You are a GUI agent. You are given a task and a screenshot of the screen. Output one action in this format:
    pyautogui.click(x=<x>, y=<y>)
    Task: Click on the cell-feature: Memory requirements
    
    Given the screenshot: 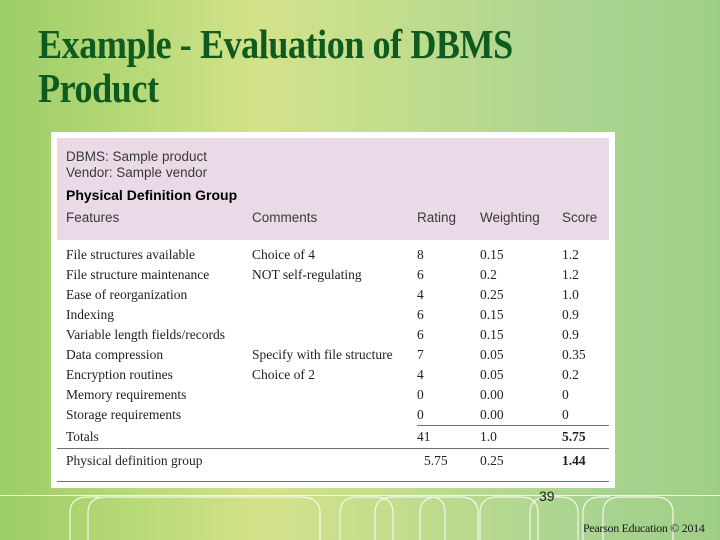 What is the action you would take?
    pyautogui.click(x=126, y=394)
    